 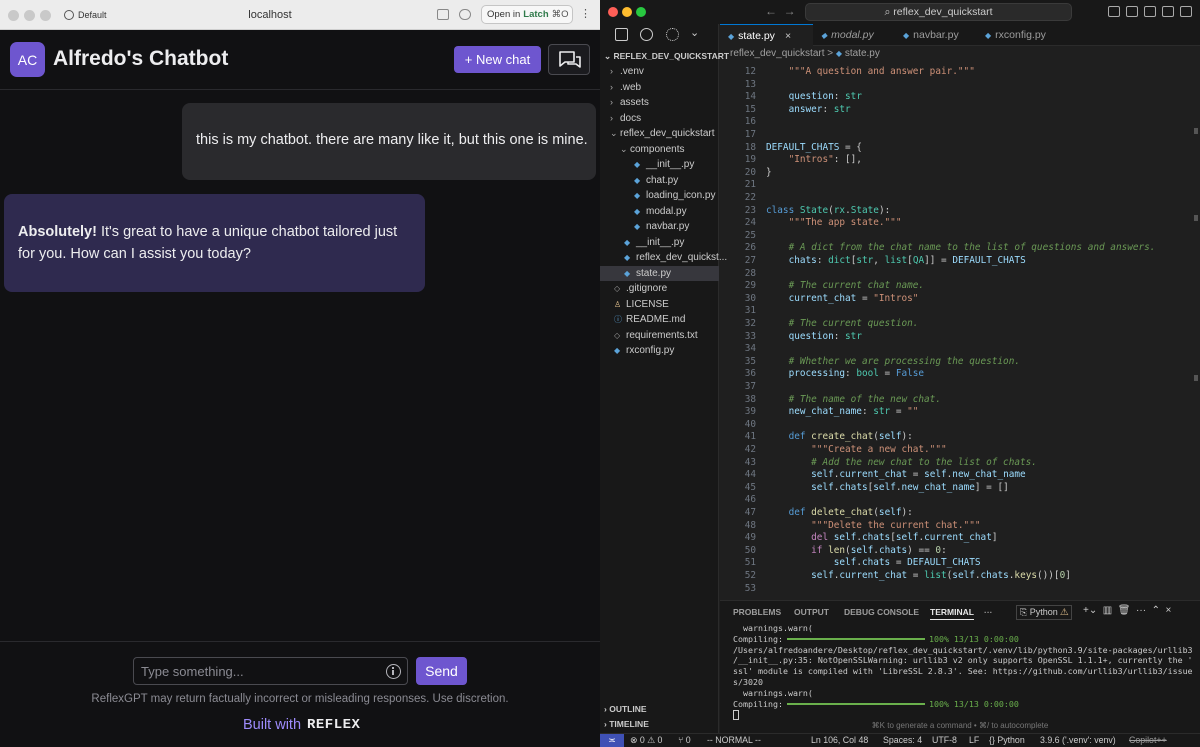 What do you see at coordinates (659, 305) in the screenshot?
I see `tree-file: ♙ LICENSE` at bounding box center [659, 305].